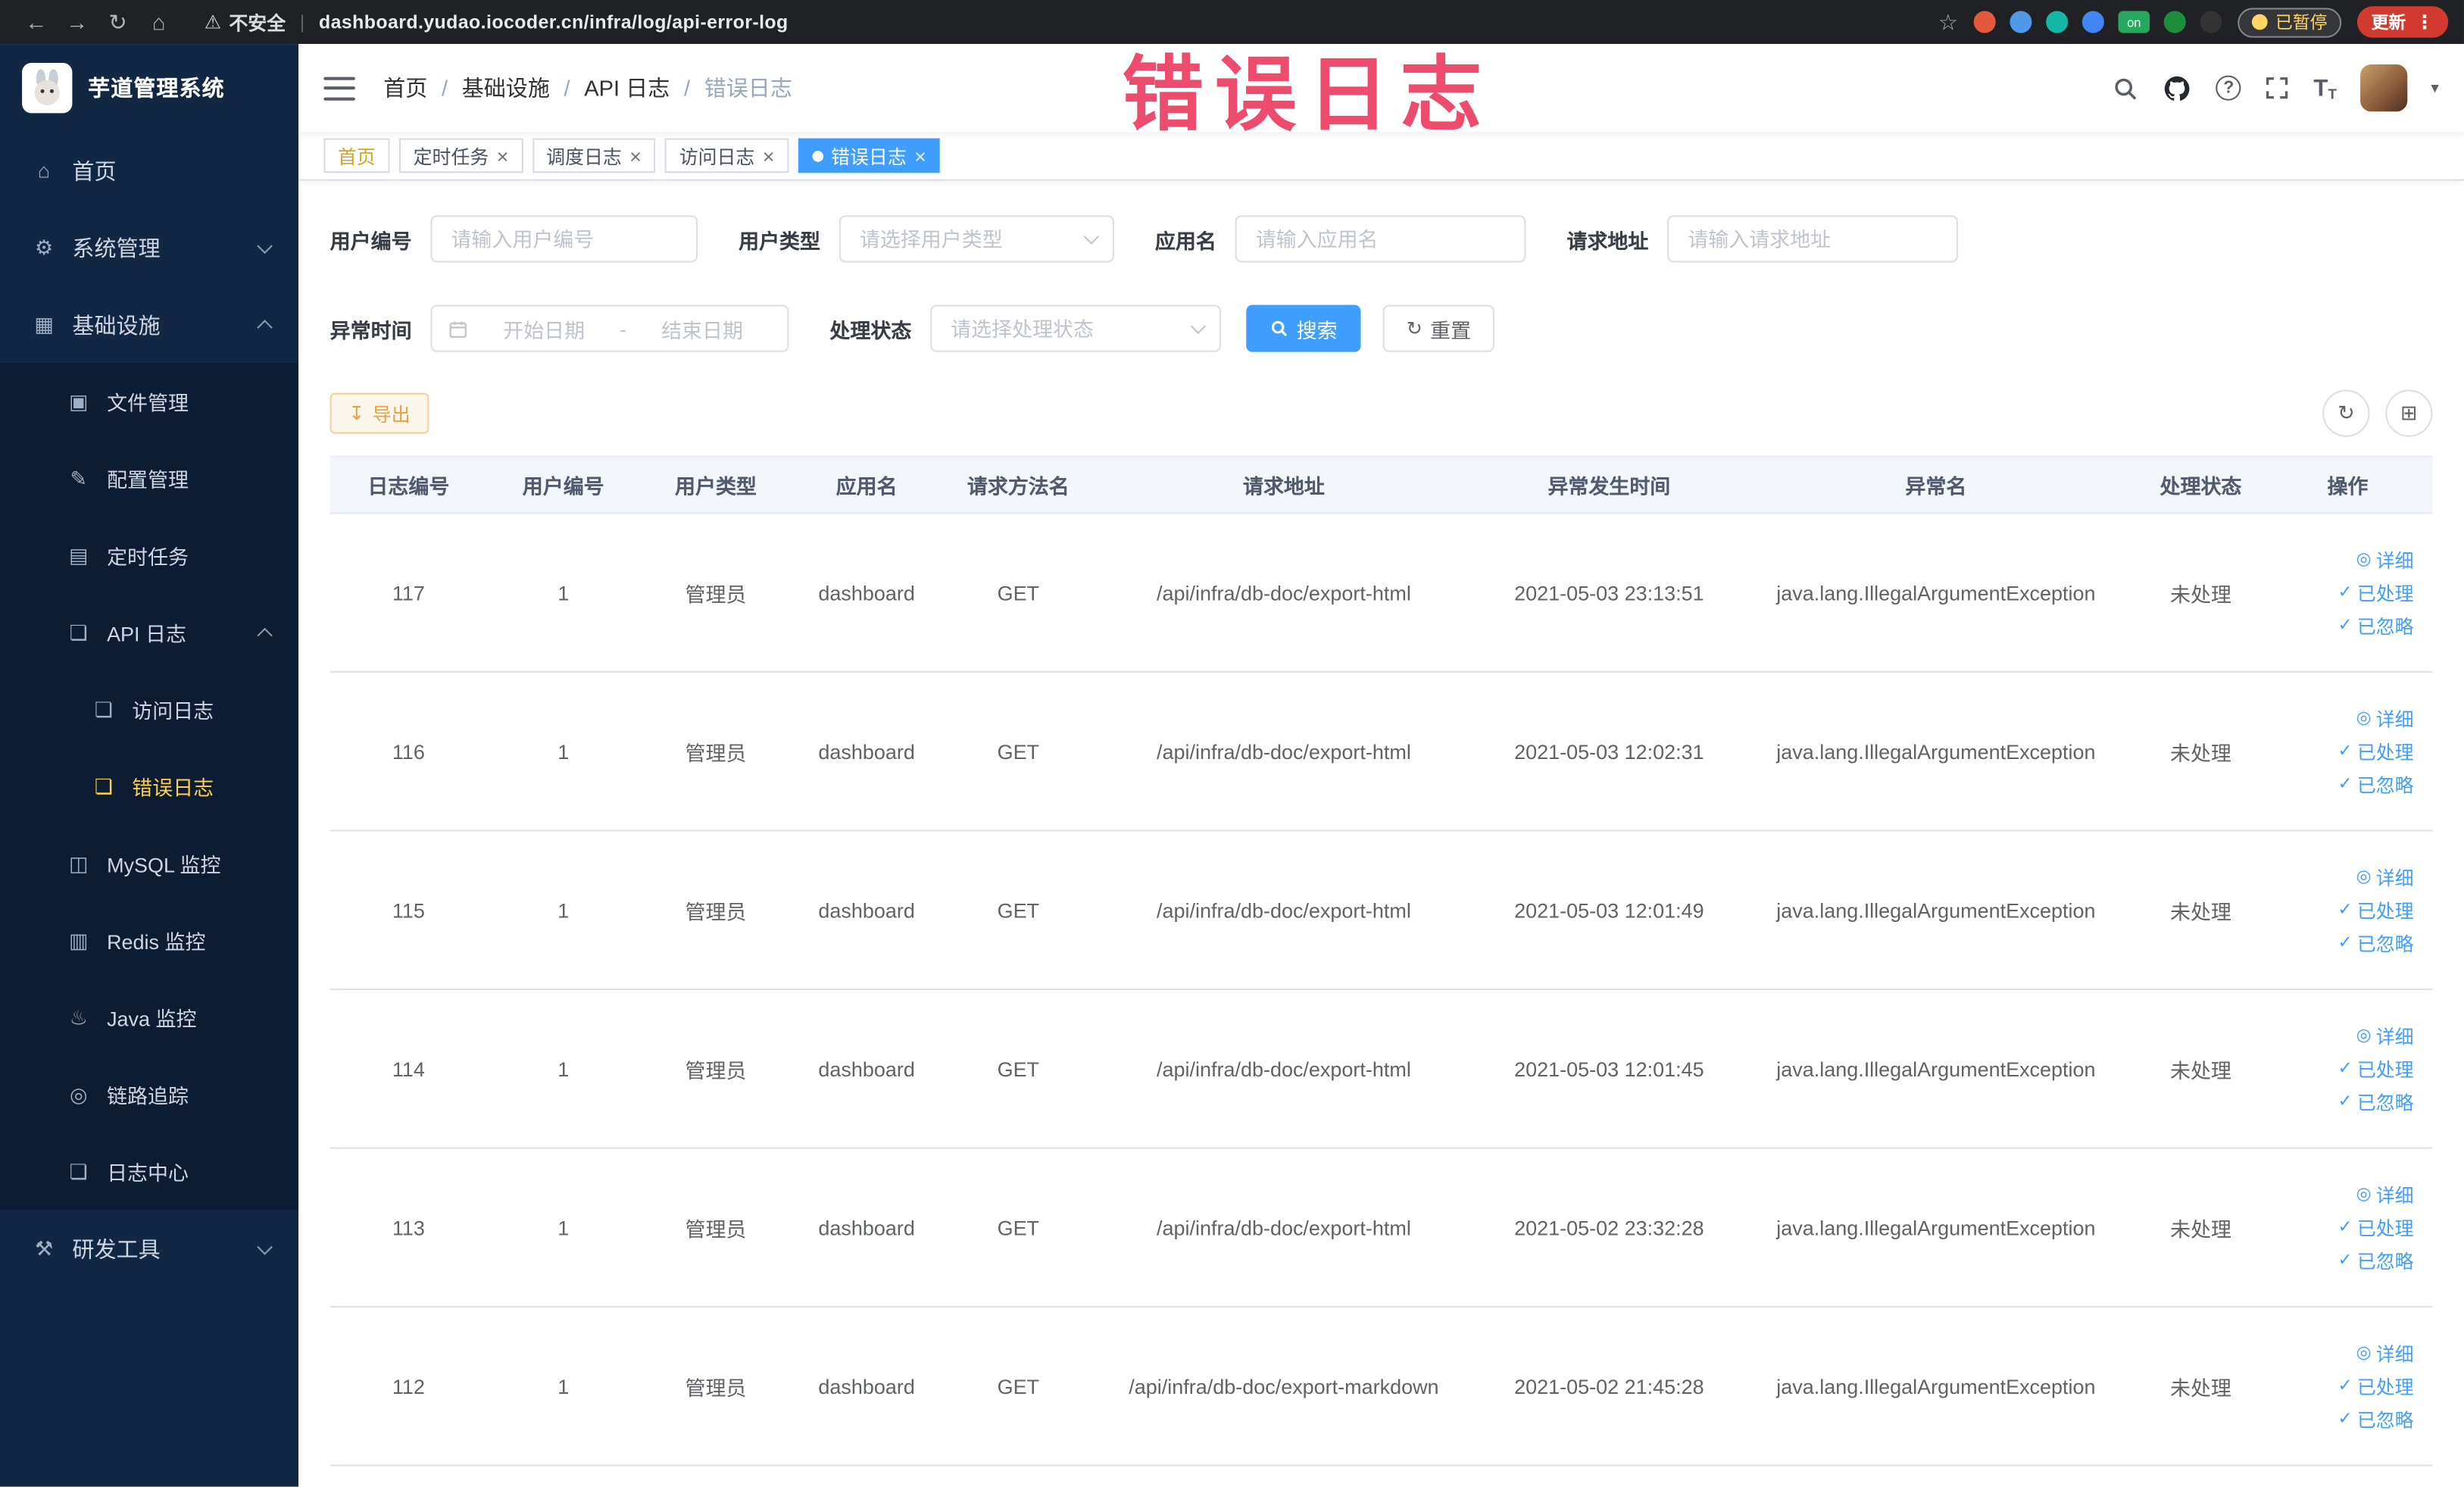 The width and height of the screenshot is (2464, 1487). Describe the element at coordinates (149, 1094) in the screenshot. I see `sidebar-item-trace: ◎ 链路追踪` at that location.